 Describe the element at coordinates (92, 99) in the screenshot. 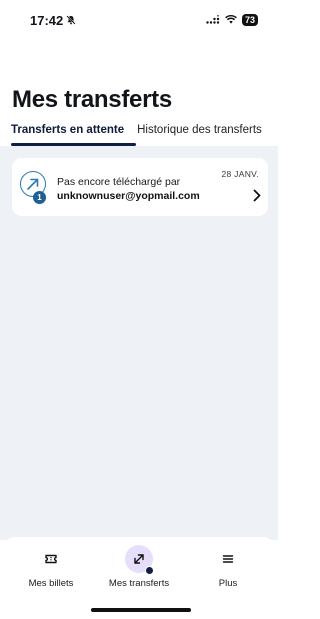

I see `page-title: Mes transferts` at that location.